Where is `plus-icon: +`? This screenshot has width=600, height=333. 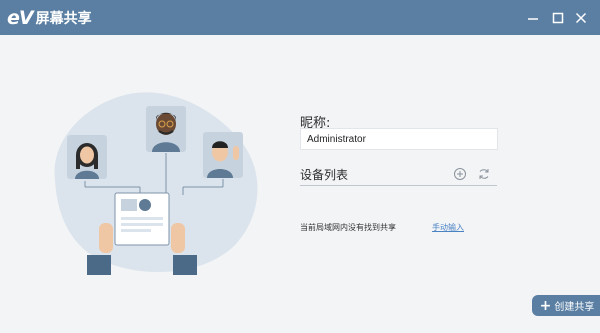 plus-icon: + is located at coordinates (545, 305).